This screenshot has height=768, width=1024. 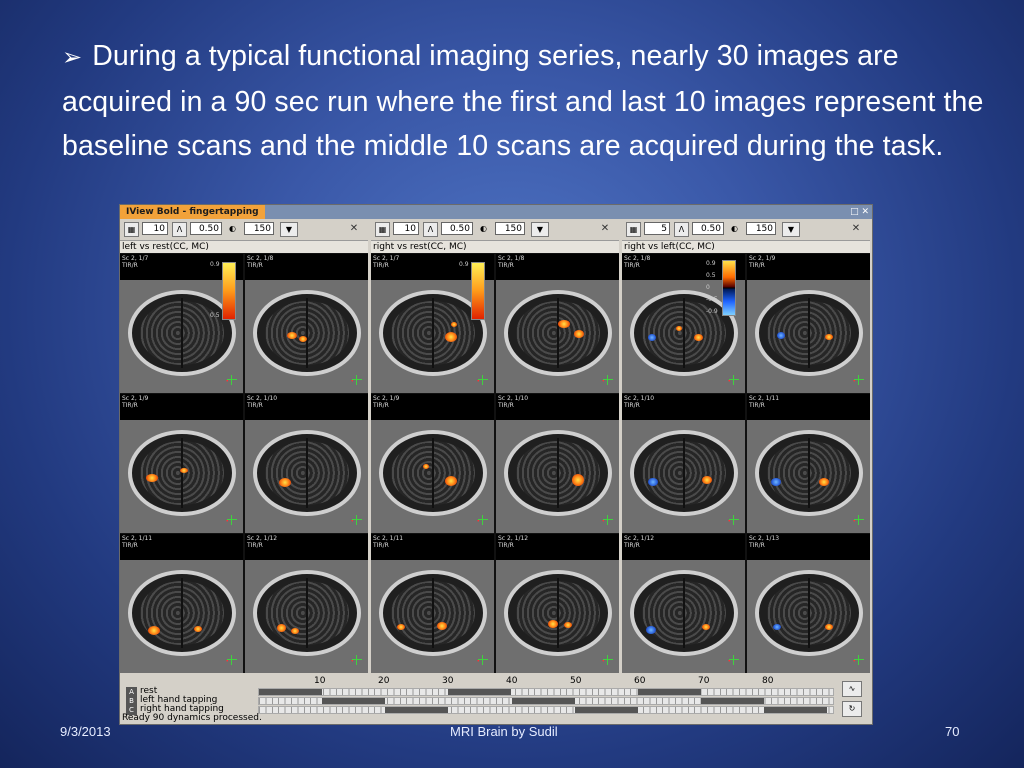 I want to click on slice-label: Sc 2, 1/10 TIR/R, so click(x=513, y=402).